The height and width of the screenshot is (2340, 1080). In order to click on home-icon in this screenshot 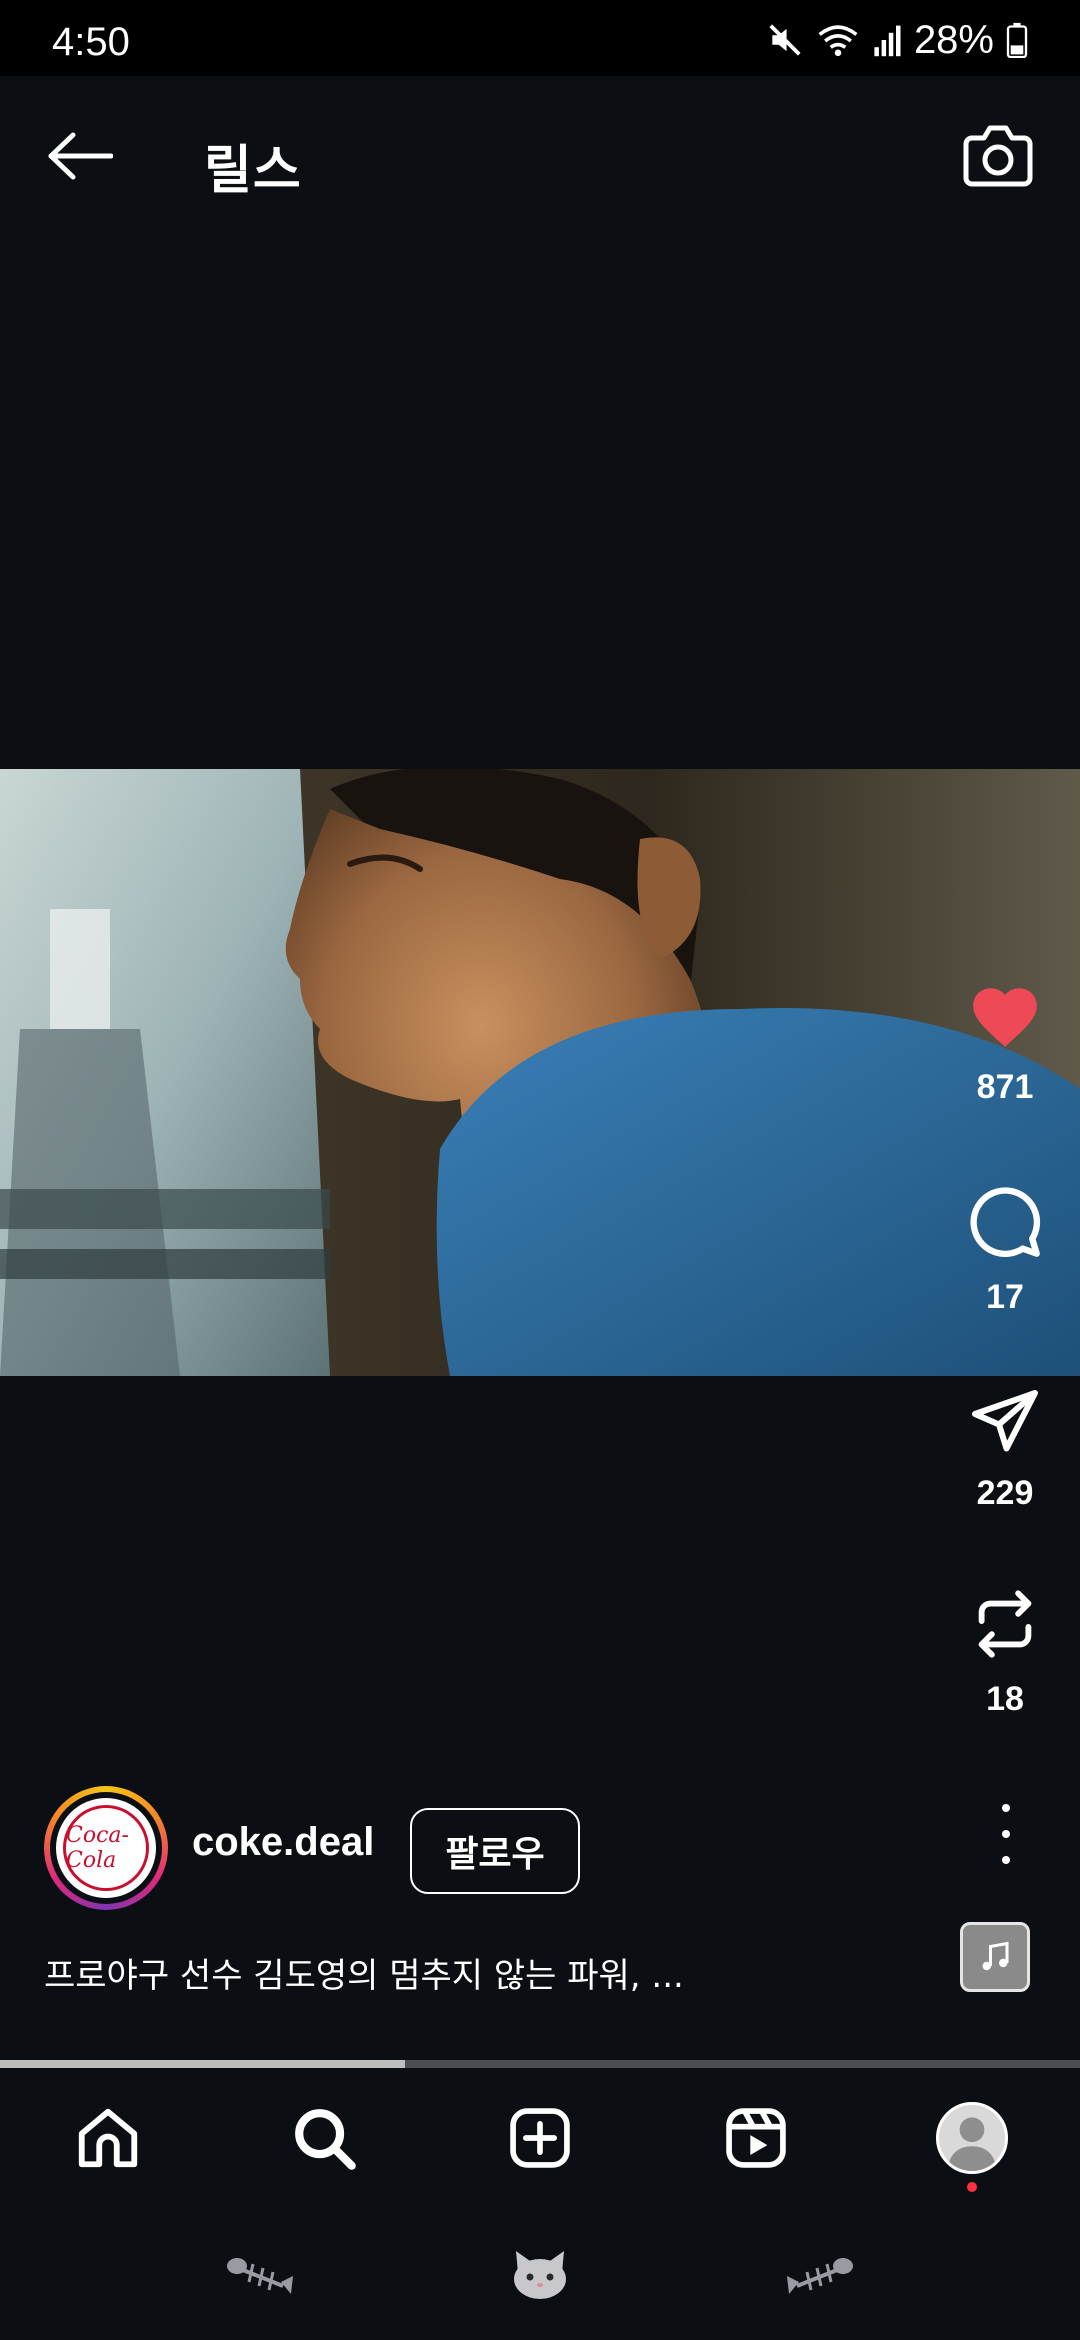, I will do `click(108, 2138)`.